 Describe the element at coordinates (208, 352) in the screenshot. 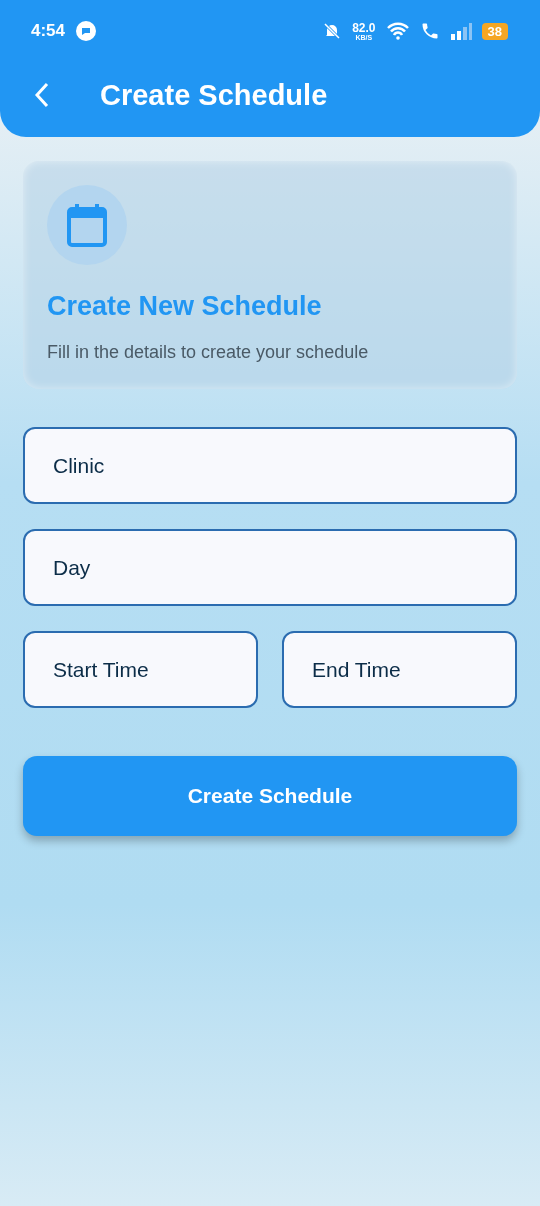

I see `card-subtitle: Fill in the details to create your schedule` at that location.